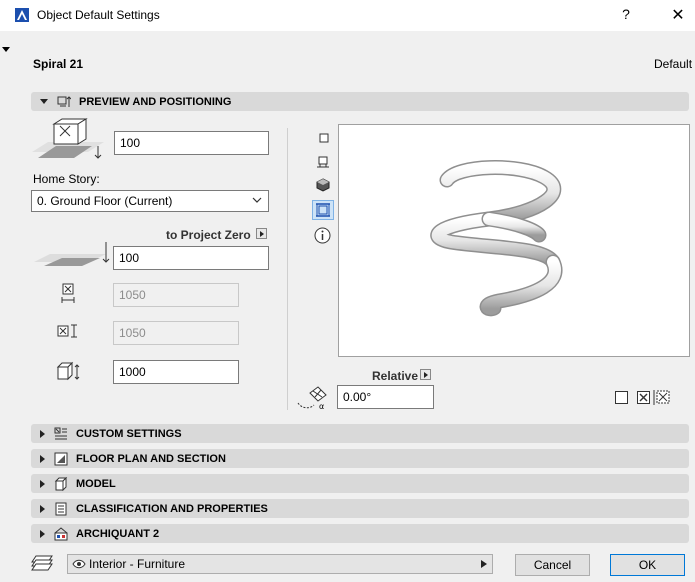 Image resolution: width=695 pixels, height=582 pixels. I want to click on ok-button: OK, so click(647, 565).